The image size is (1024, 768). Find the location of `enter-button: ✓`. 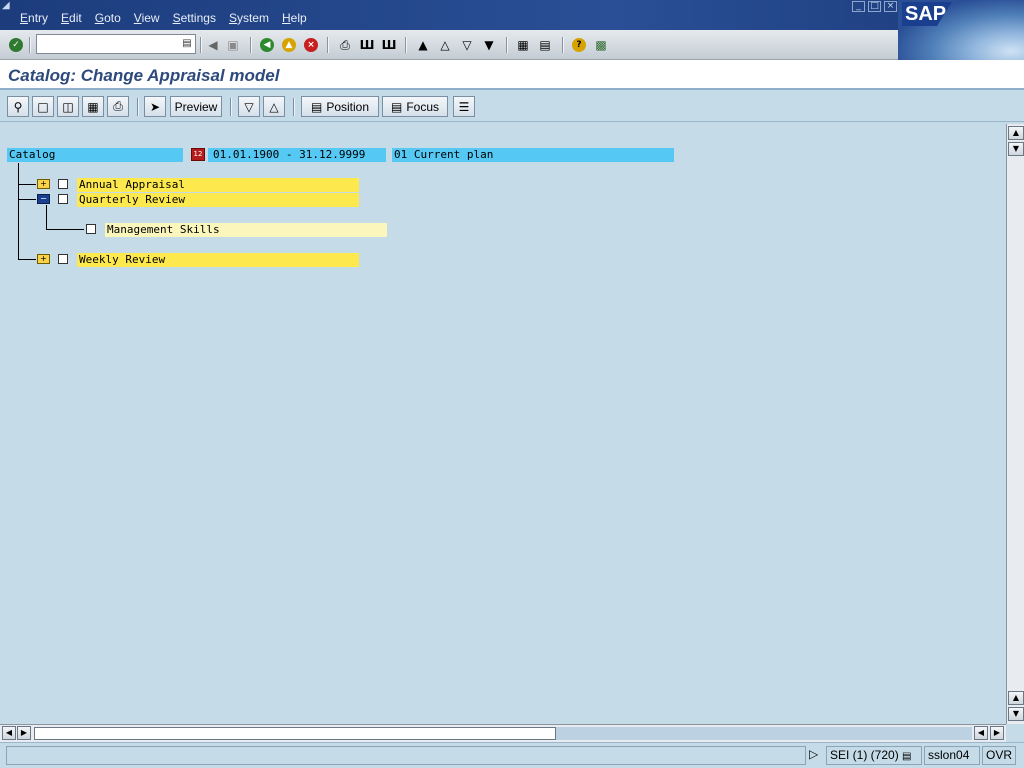

enter-button: ✓ is located at coordinates (16, 45).